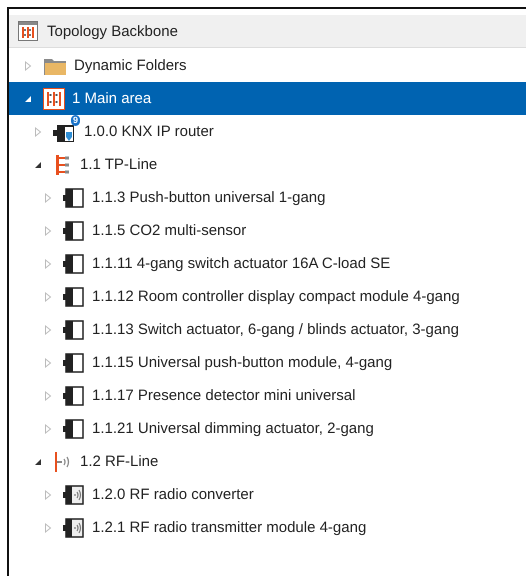 This screenshot has height=576, width=526. Describe the element at coordinates (209, 197) in the screenshot. I see `tree-item-label: 1.1.3 Push-button universal 1-gang` at that location.